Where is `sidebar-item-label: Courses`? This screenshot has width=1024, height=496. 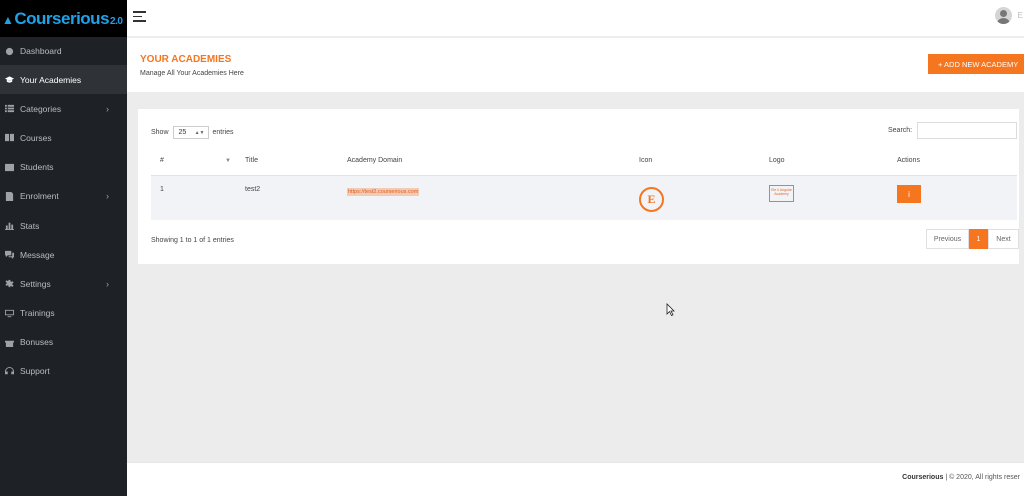 sidebar-item-label: Courses is located at coordinates (36, 137).